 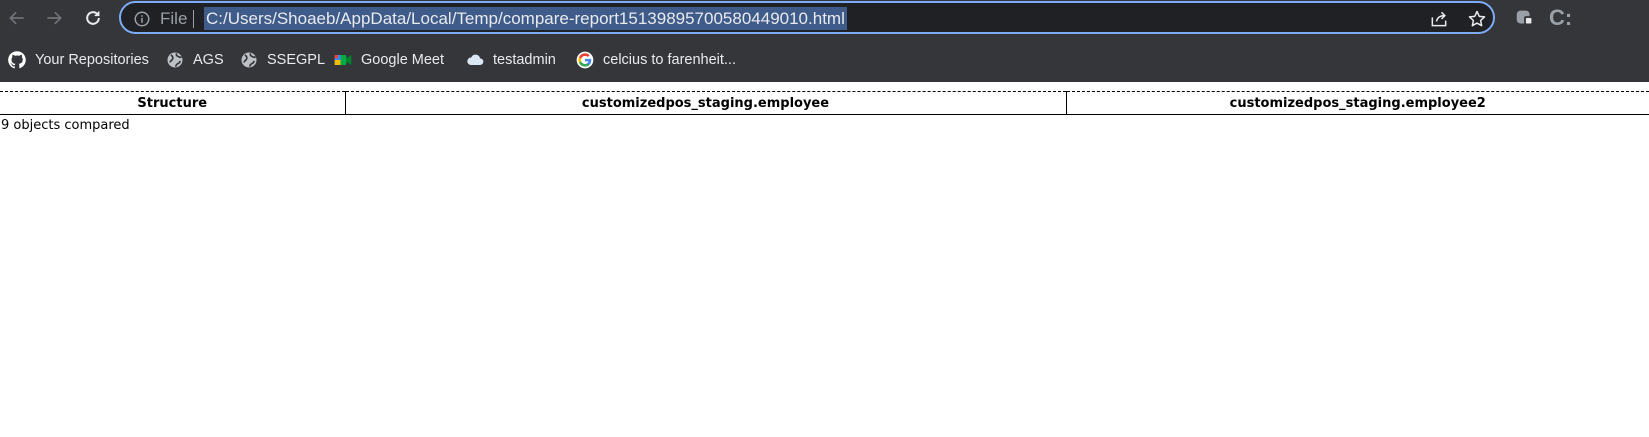 What do you see at coordinates (1525, 18) in the screenshot?
I see `extension-icon` at bounding box center [1525, 18].